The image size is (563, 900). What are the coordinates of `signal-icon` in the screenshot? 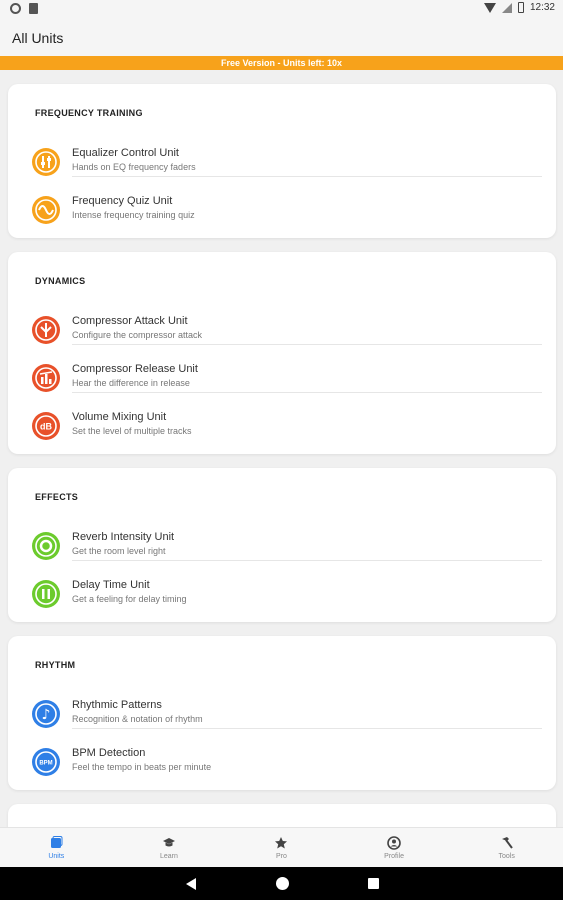 It's located at (506, 7).